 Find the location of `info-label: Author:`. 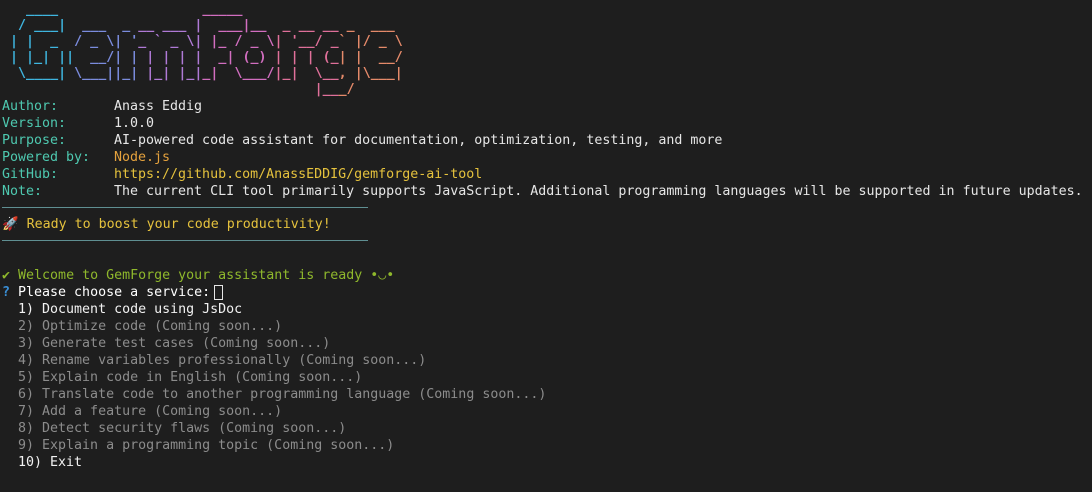

info-label: Author: is located at coordinates (30, 106).